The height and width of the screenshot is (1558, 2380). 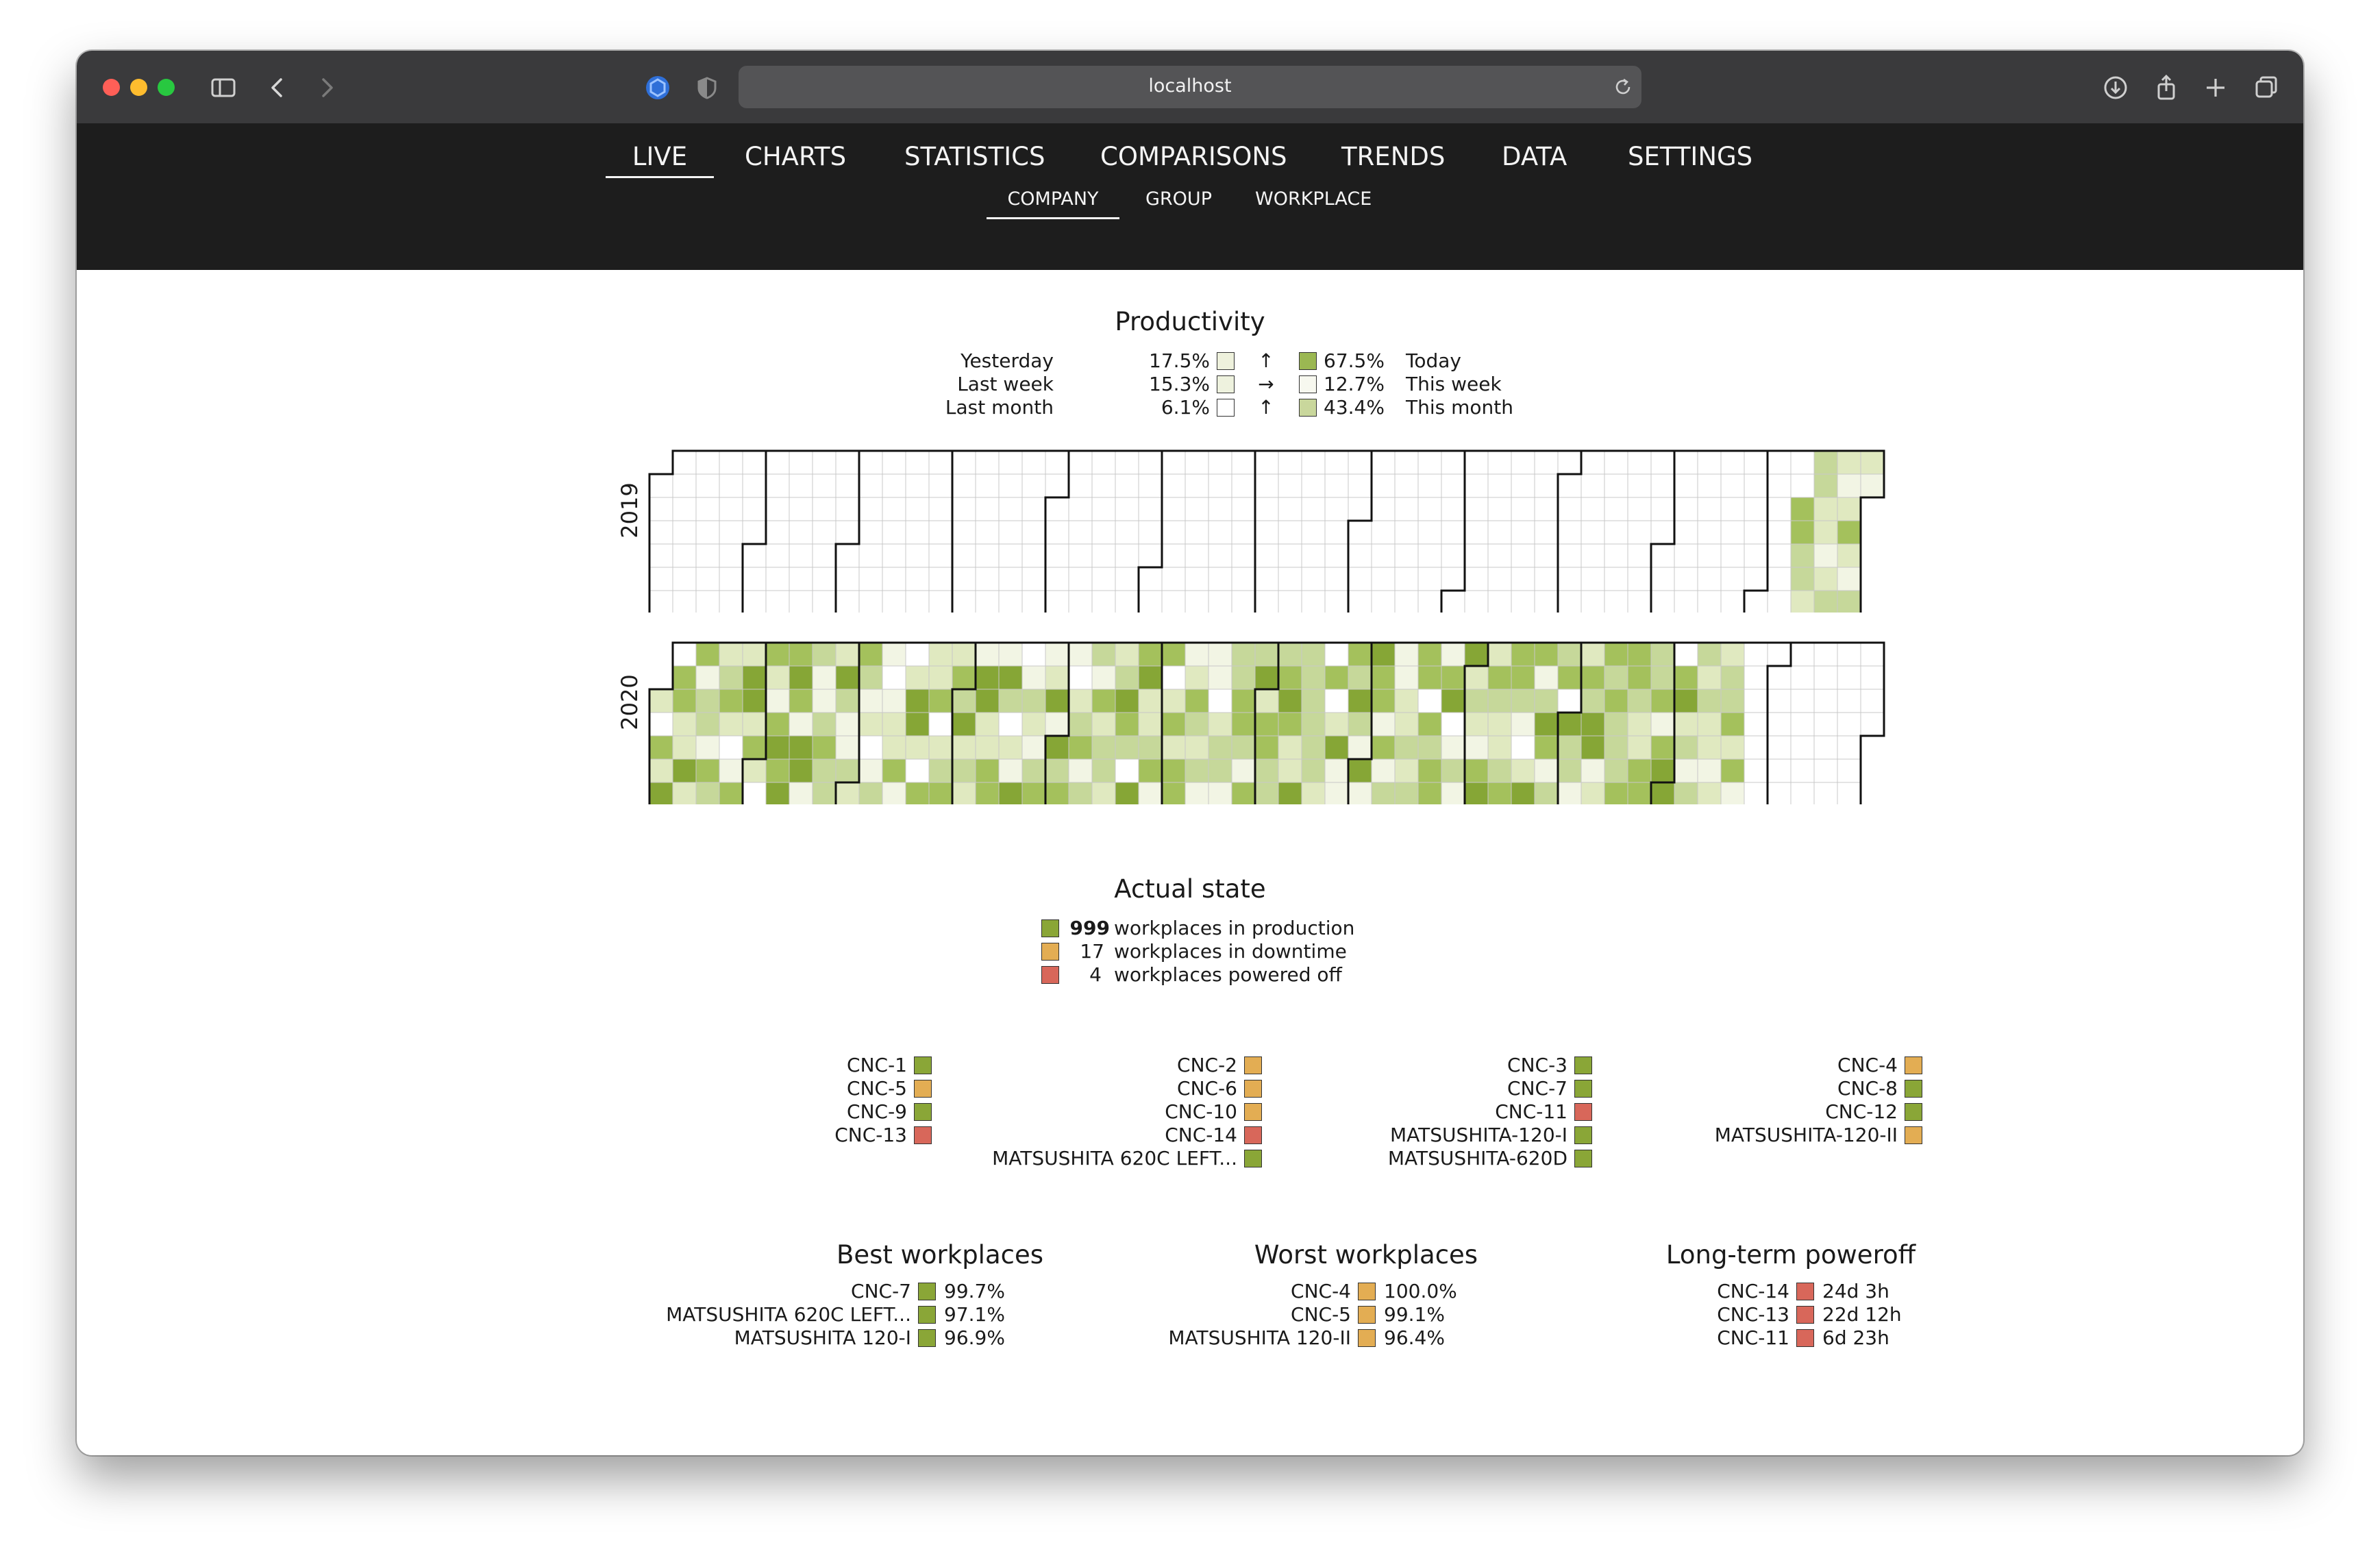 What do you see at coordinates (1535, 157) in the screenshot?
I see `tab-data: DATA` at bounding box center [1535, 157].